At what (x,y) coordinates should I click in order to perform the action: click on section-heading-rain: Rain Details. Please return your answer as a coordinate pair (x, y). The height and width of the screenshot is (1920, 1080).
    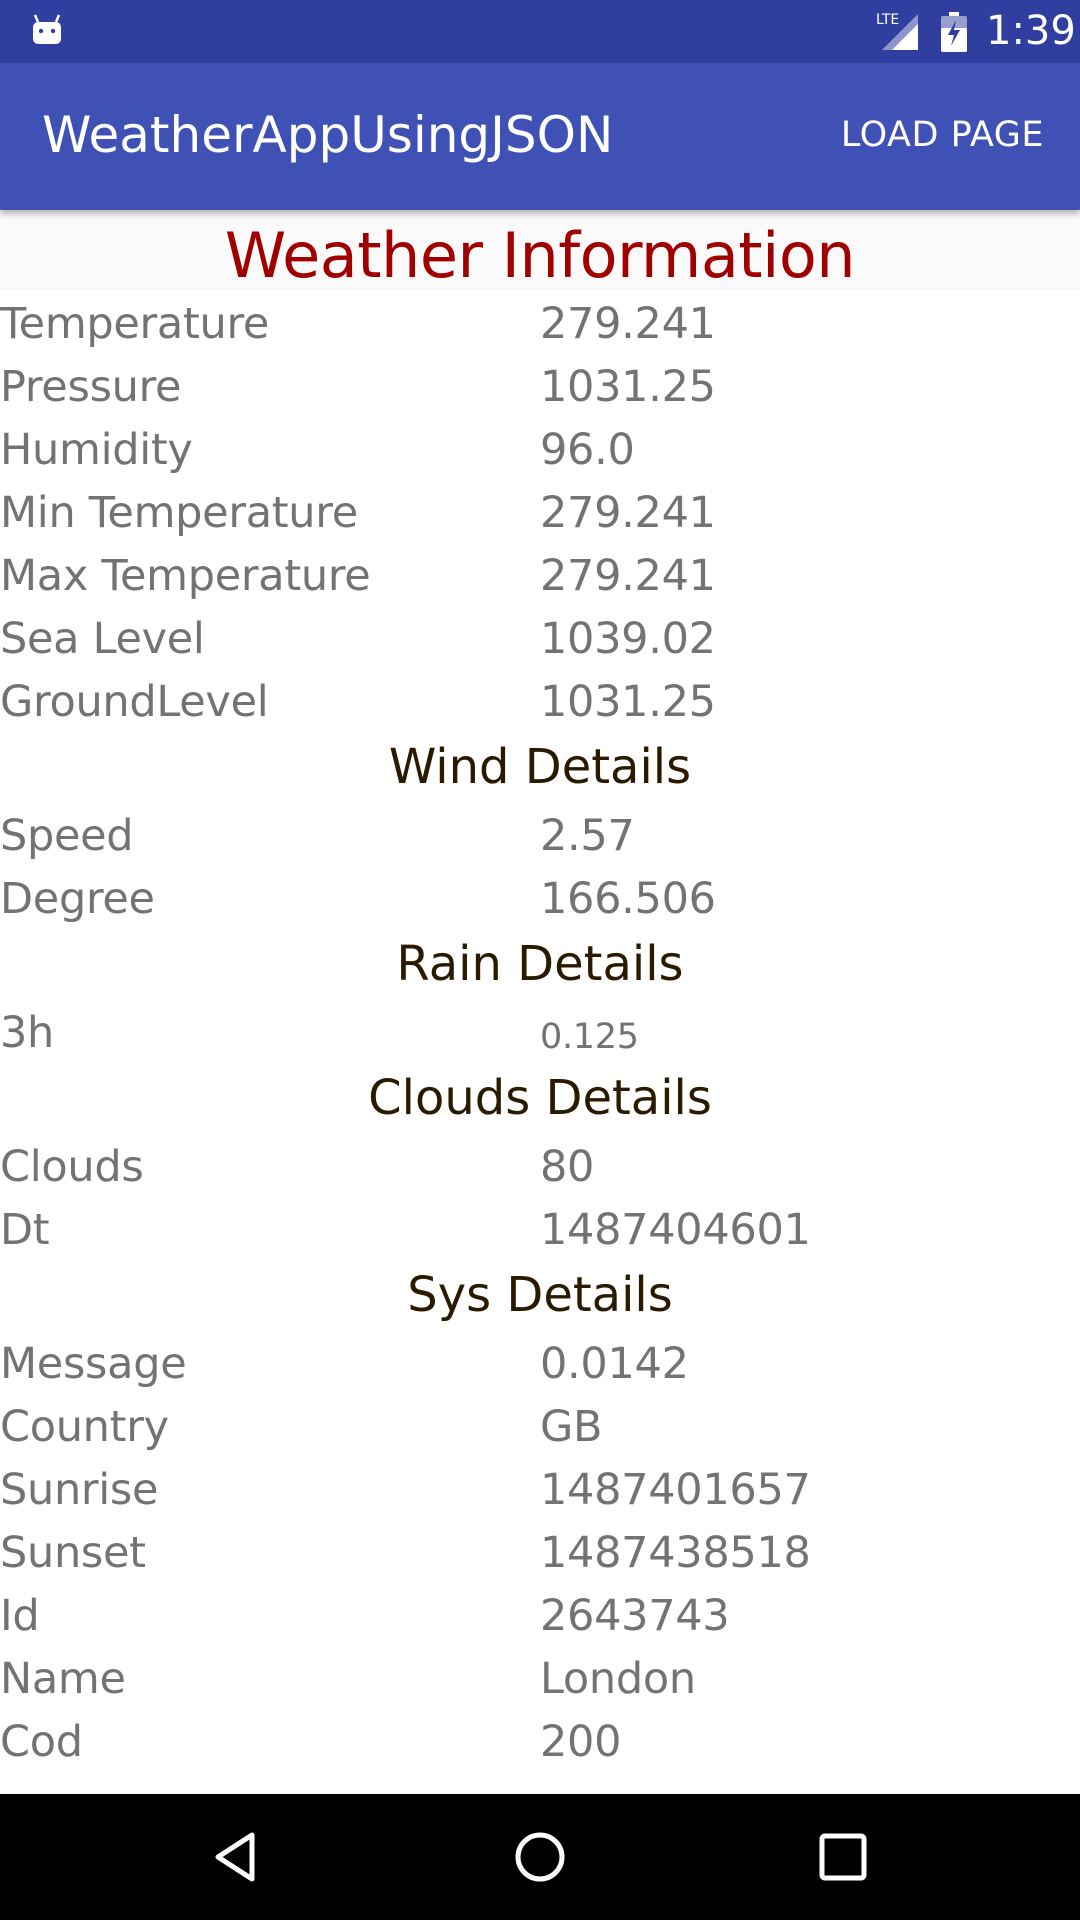
    Looking at the image, I should click on (540, 964).